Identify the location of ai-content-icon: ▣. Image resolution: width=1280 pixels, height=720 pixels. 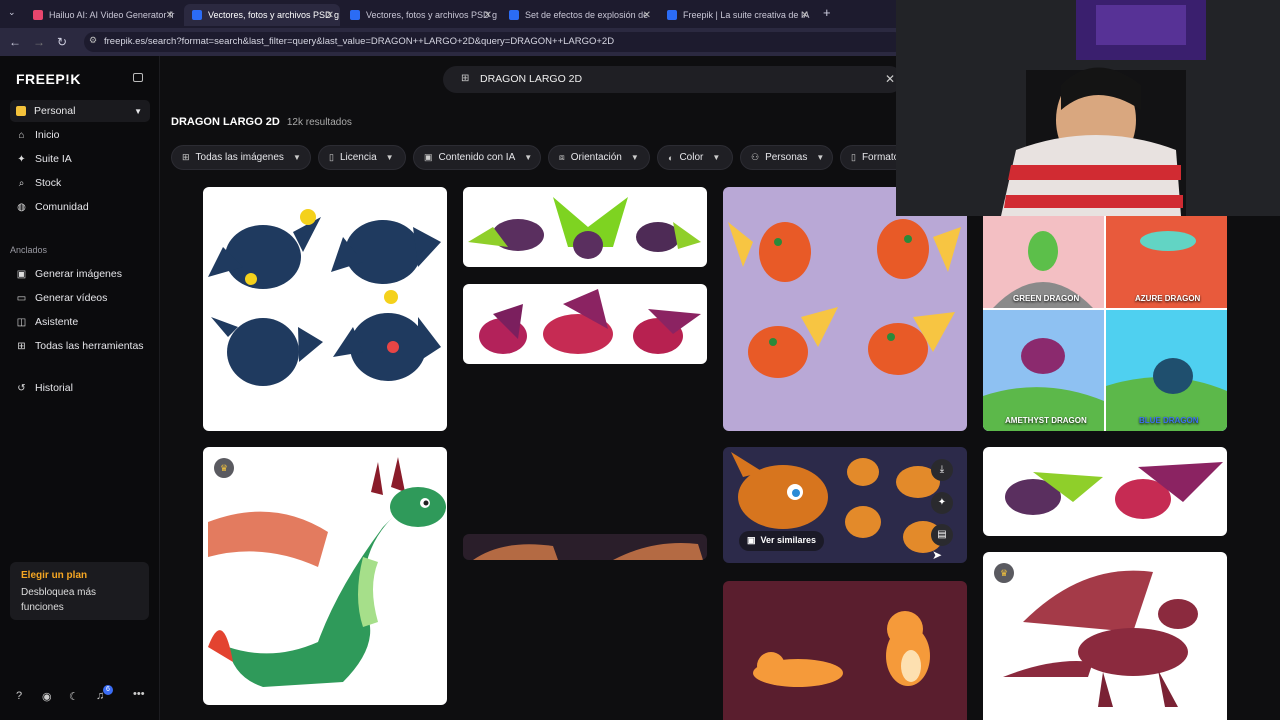
(428, 157).